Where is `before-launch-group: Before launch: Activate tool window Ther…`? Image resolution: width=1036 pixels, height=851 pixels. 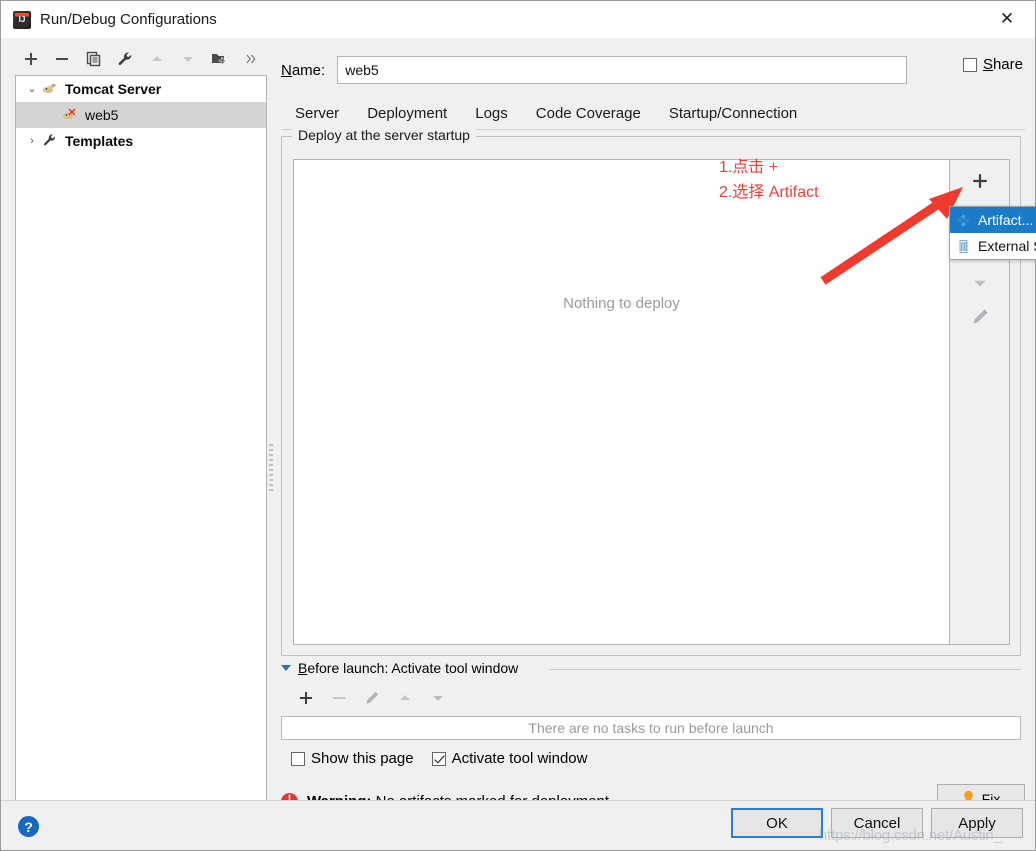
before-launch-group: Before launch: Activate tool window Ther… is located at coordinates (651, 715).